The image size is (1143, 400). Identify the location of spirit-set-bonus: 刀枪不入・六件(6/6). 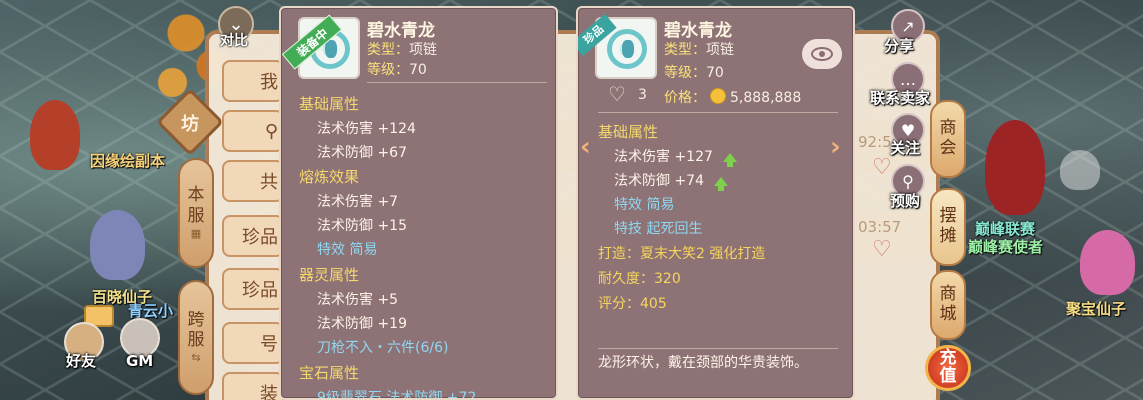
(383, 348).